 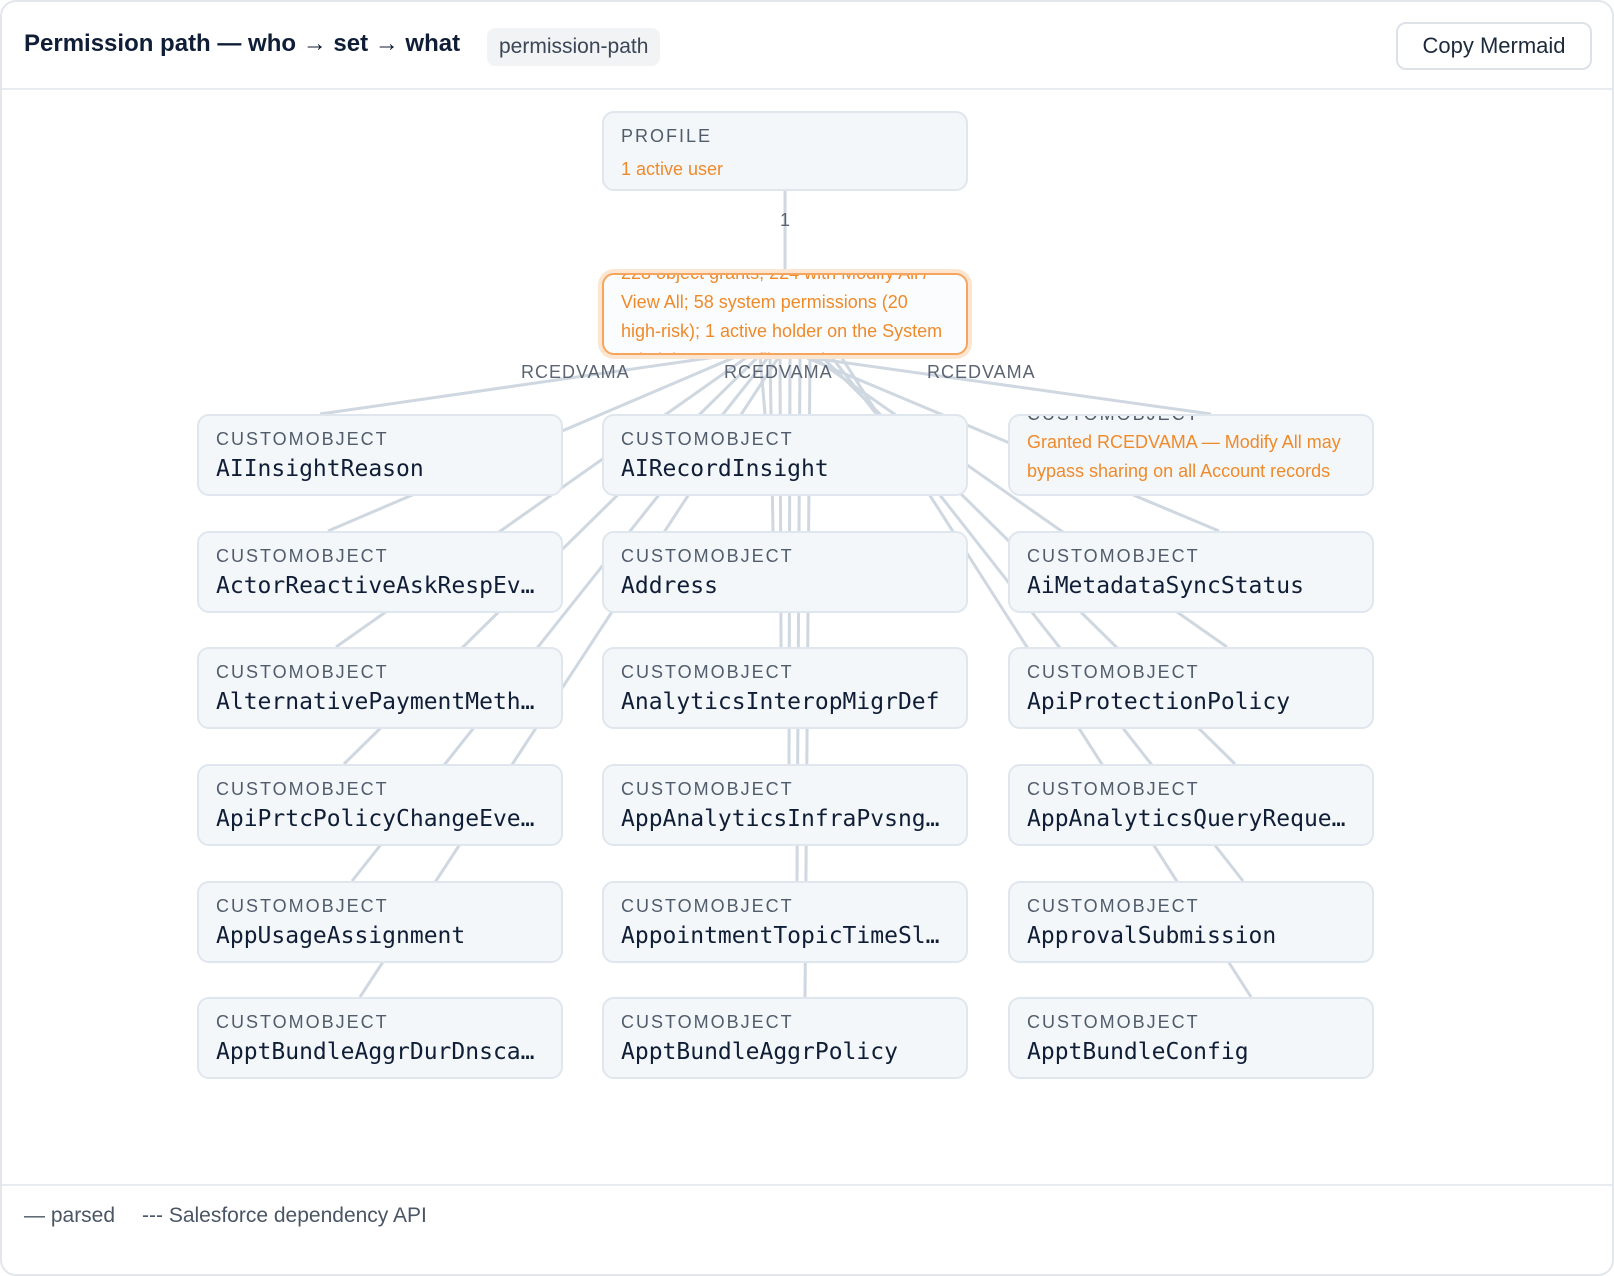 What do you see at coordinates (725, 469) in the screenshot?
I see `object-name: AIRecordInsight` at bounding box center [725, 469].